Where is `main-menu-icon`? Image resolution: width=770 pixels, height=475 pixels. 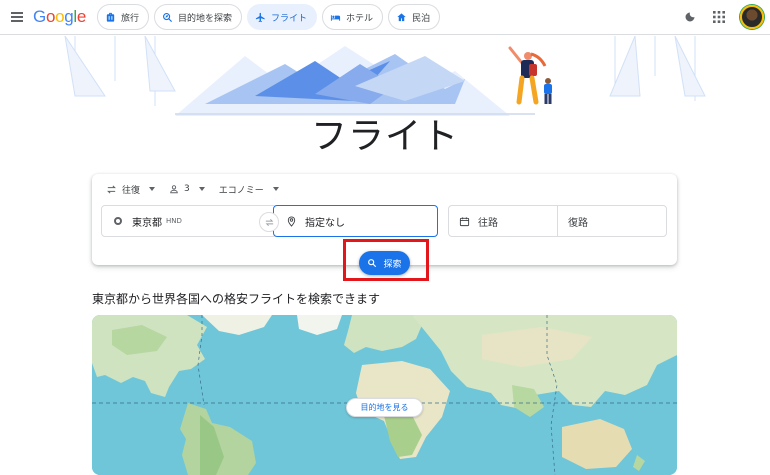 main-menu-icon is located at coordinates (18, 17).